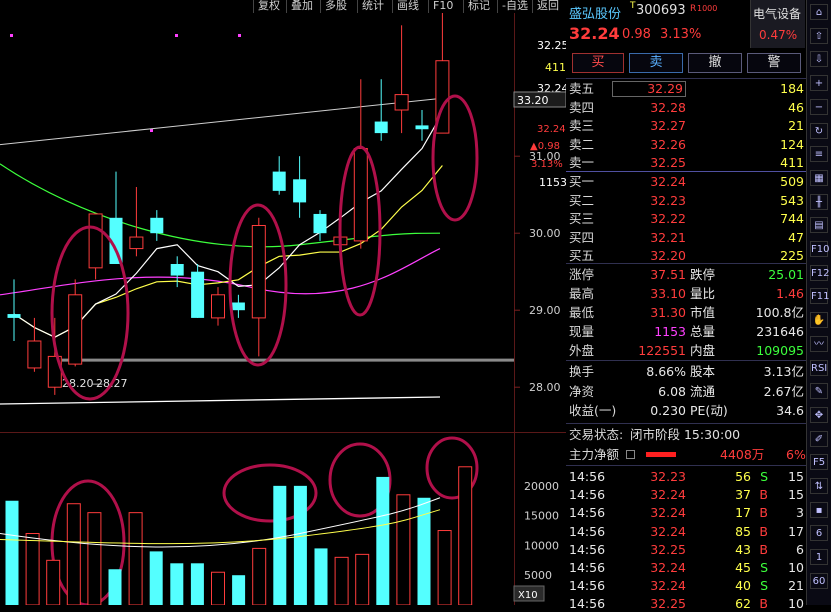 This screenshot has height=612, width=831. I want to click on kline-icon: ╫, so click(819, 201).